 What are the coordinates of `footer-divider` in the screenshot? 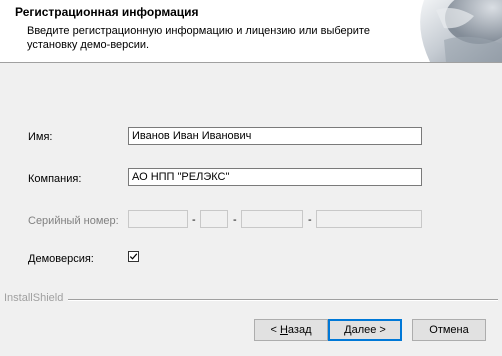 It's located at (283, 300).